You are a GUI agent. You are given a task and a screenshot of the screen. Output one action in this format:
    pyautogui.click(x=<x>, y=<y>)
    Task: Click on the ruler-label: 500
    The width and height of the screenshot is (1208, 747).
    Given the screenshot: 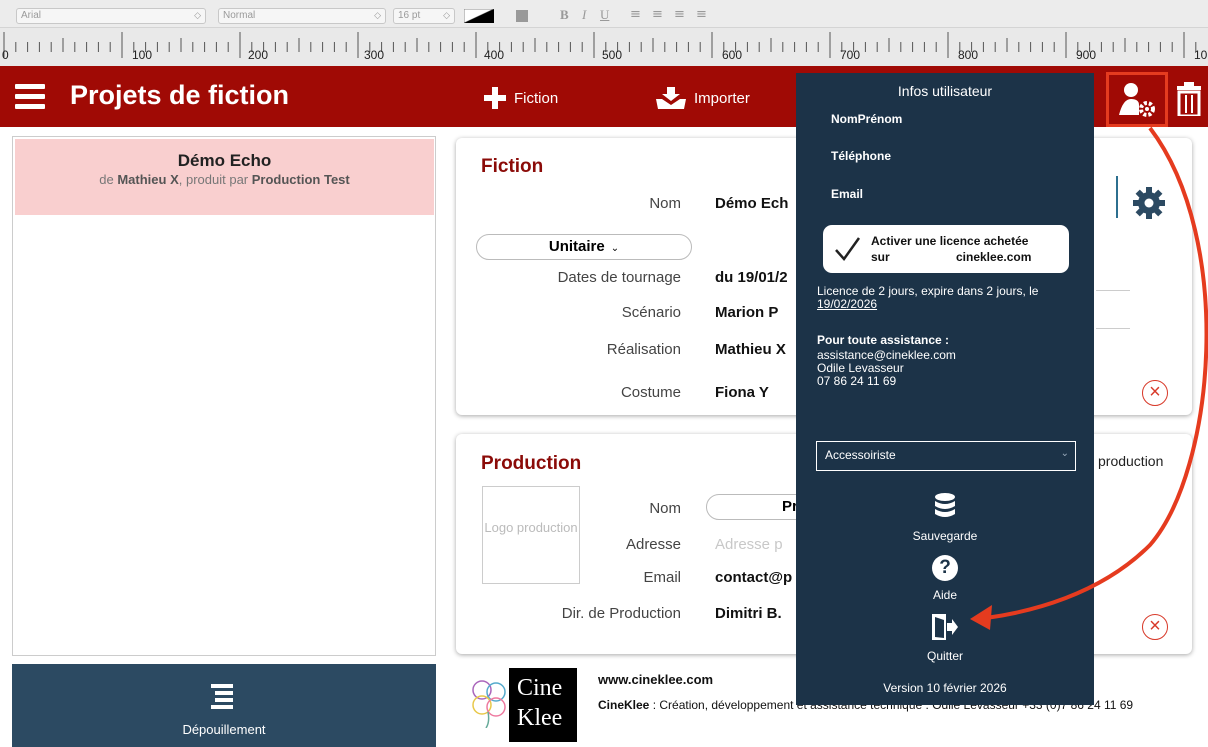 What is the action you would take?
    pyautogui.click(x=612, y=55)
    